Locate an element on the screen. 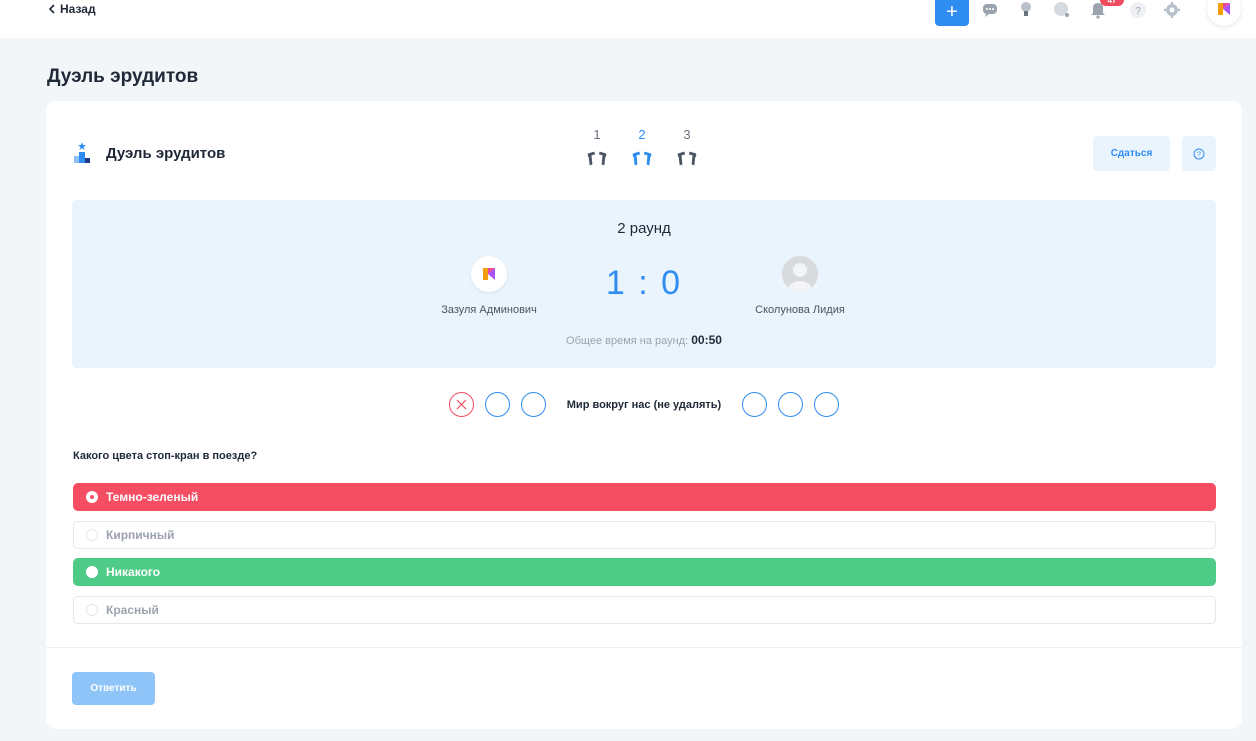 This screenshot has width=1256, height=741. answer-option-label: Никакого is located at coordinates (133, 572).